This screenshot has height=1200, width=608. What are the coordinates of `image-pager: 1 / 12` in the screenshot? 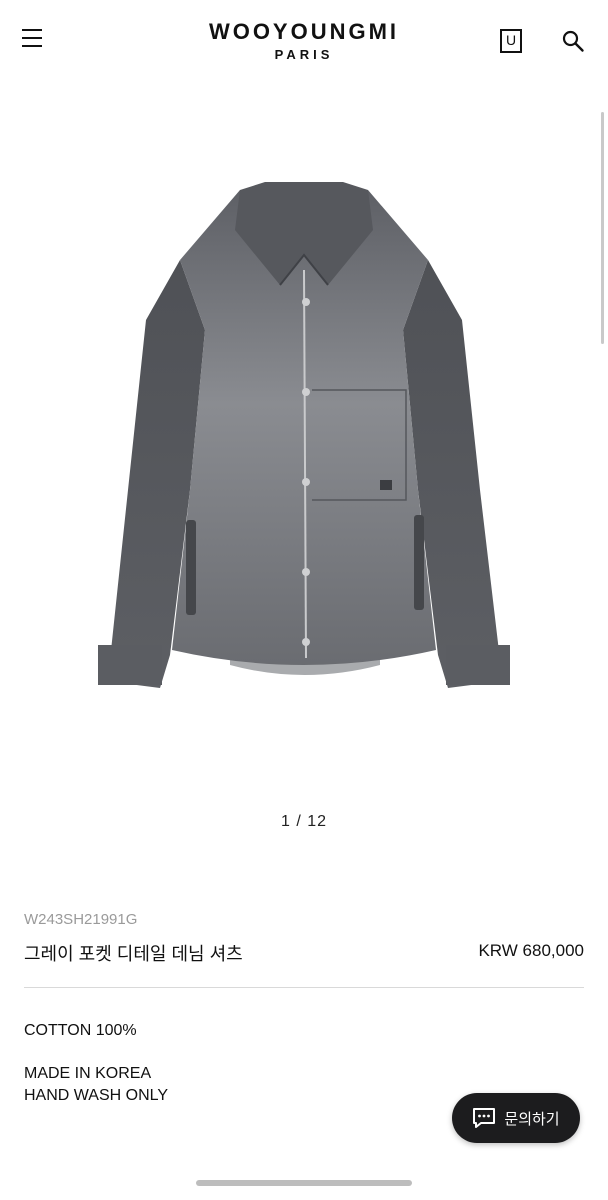 It's located at (304, 821).